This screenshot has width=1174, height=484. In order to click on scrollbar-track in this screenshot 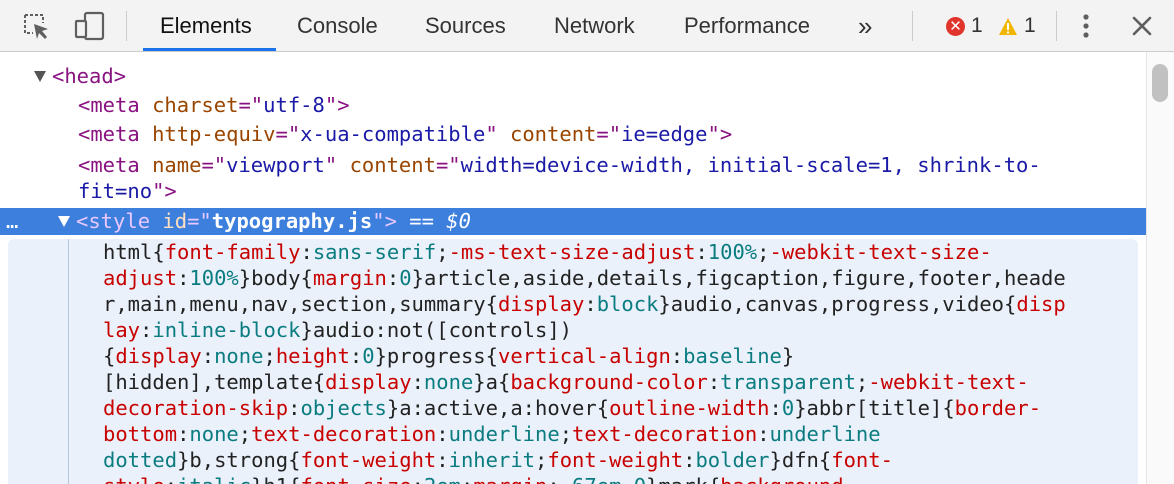, I will do `click(1160, 268)`.